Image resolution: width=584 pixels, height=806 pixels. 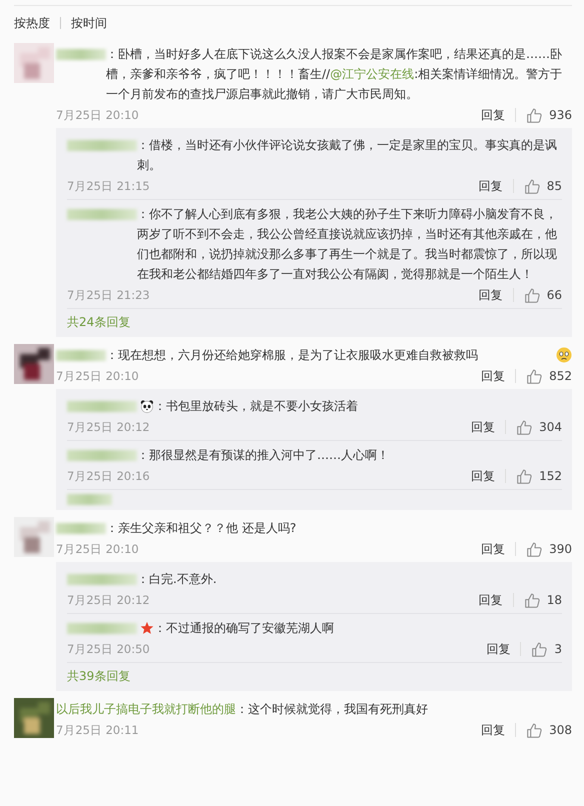 I want to click on reply-text: ：书包里放砖头，就是不要小女孩活着, so click(x=256, y=406).